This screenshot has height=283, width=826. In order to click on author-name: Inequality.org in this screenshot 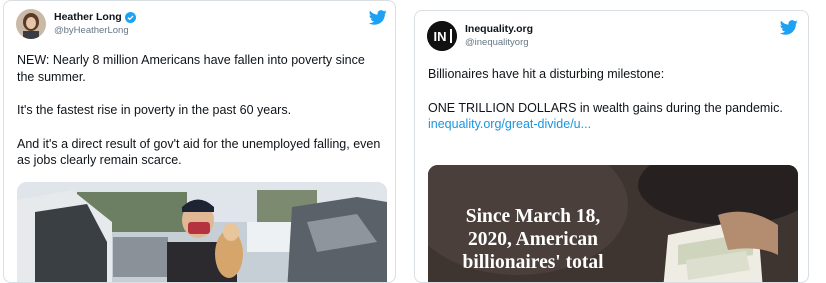, I will do `click(499, 29)`.